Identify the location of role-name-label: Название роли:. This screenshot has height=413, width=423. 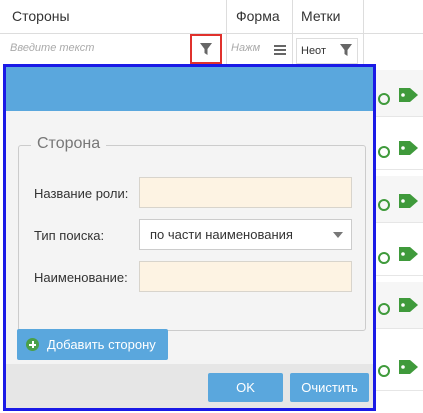
(81, 193).